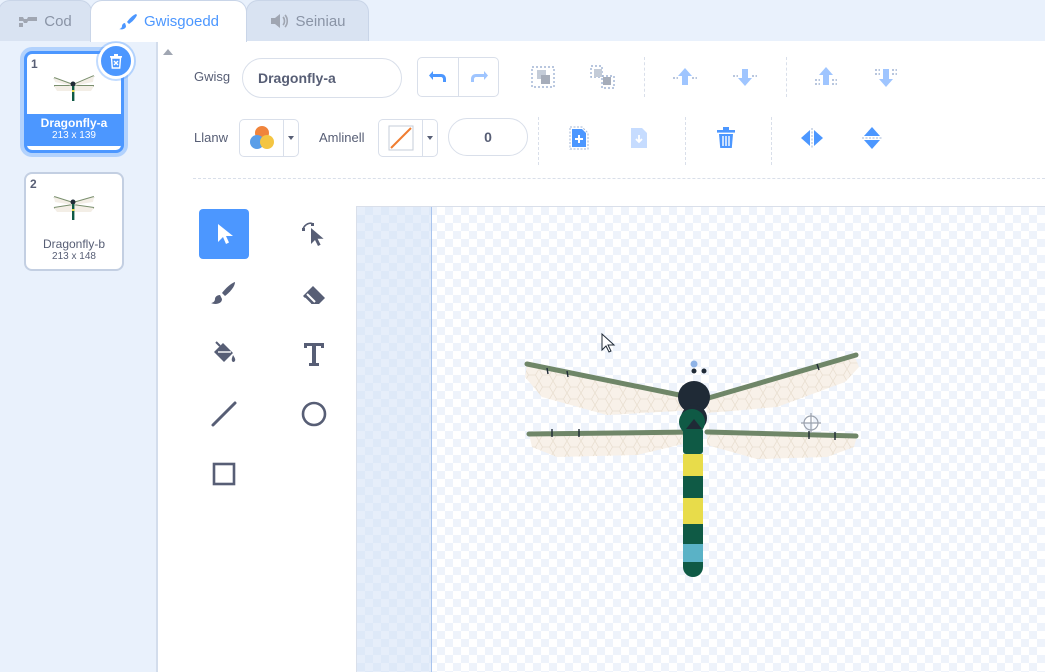  I want to click on costume-number: 1, so click(34, 64).